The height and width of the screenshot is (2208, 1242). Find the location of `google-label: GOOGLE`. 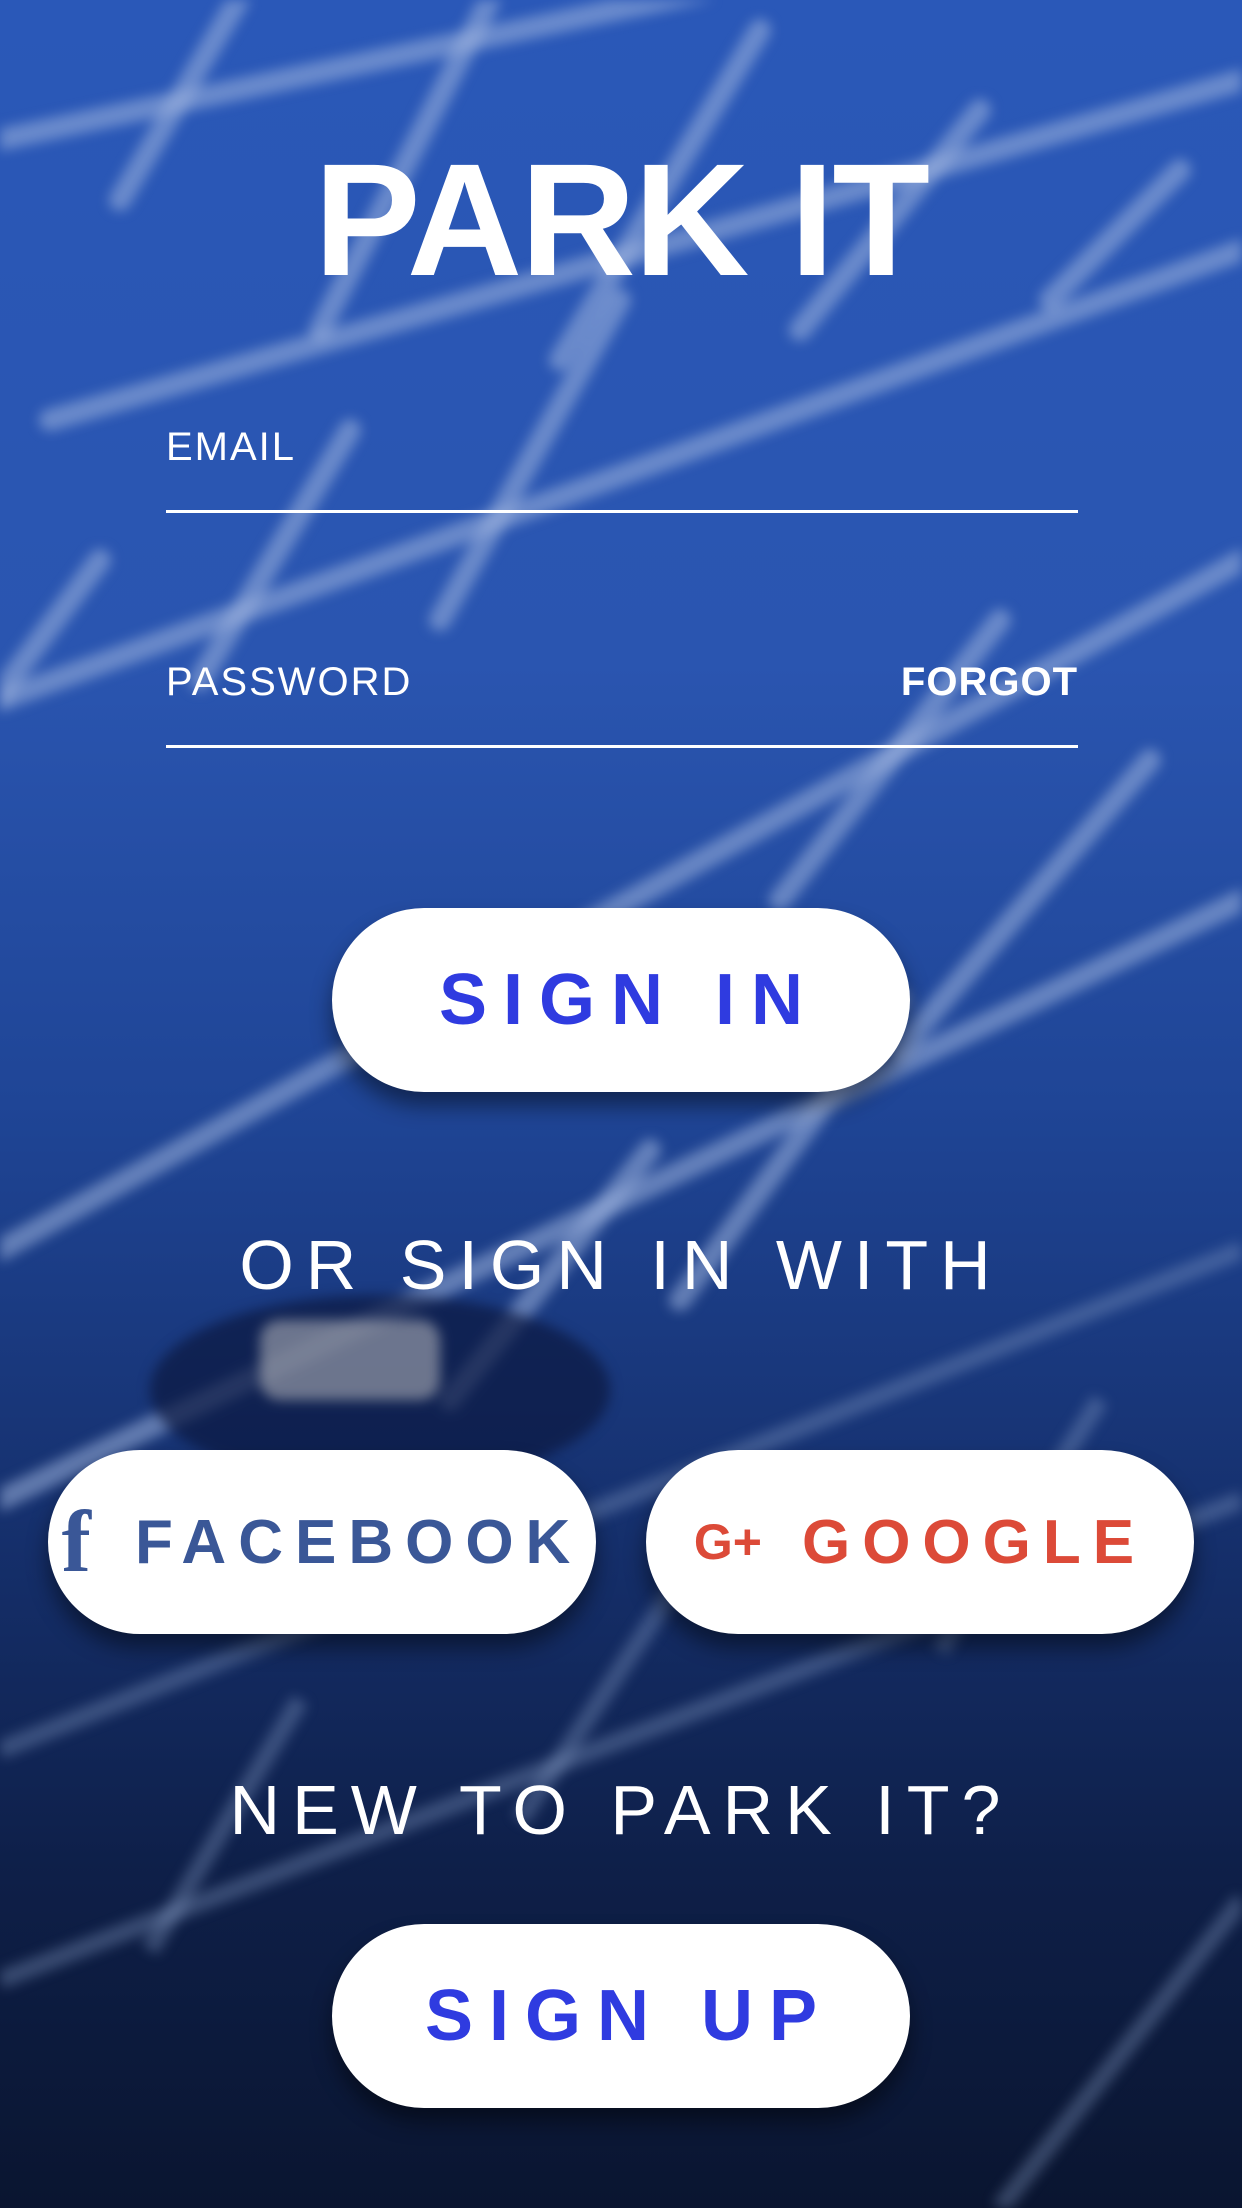

google-label: GOOGLE is located at coordinates (974, 1542).